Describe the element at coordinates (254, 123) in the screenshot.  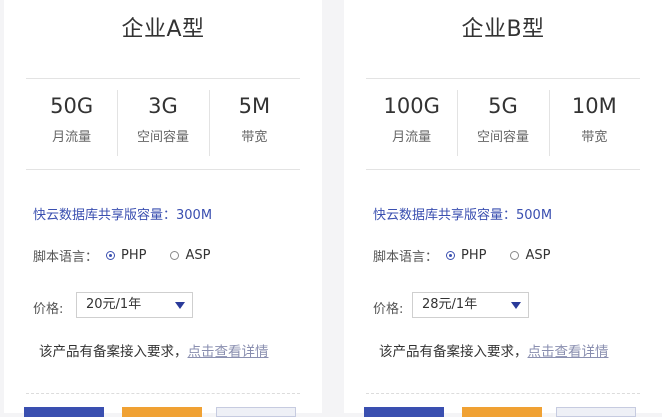
I see `spec-bandwidth: 5M 带宽` at that location.